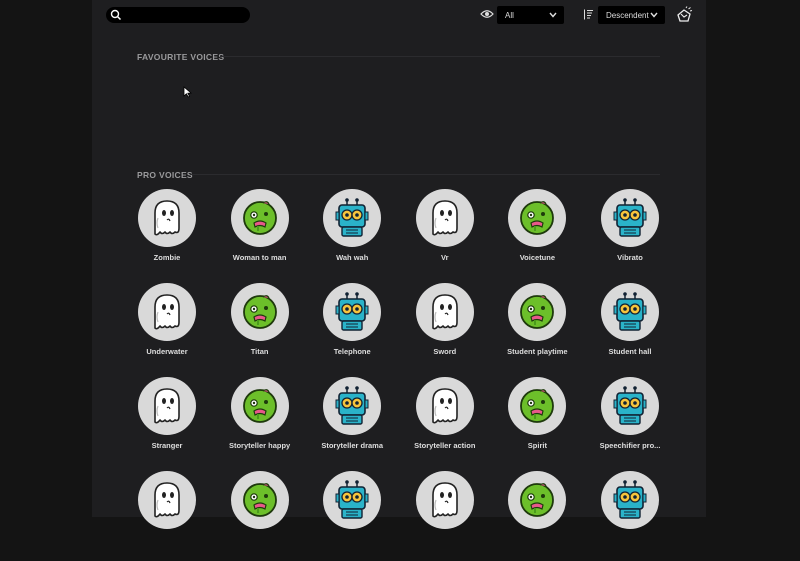 Image resolution: width=800 pixels, height=561 pixels. I want to click on voice-tile: Spirit, so click(538, 422).